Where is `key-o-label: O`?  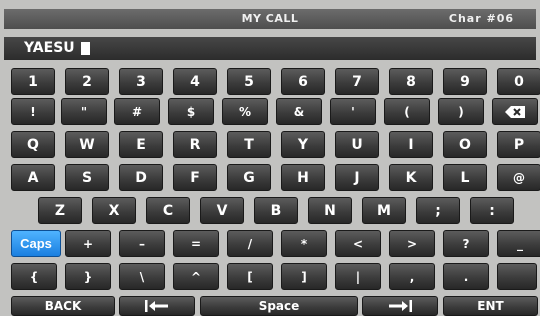
key-o-label: O is located at coordinates (465, 144).